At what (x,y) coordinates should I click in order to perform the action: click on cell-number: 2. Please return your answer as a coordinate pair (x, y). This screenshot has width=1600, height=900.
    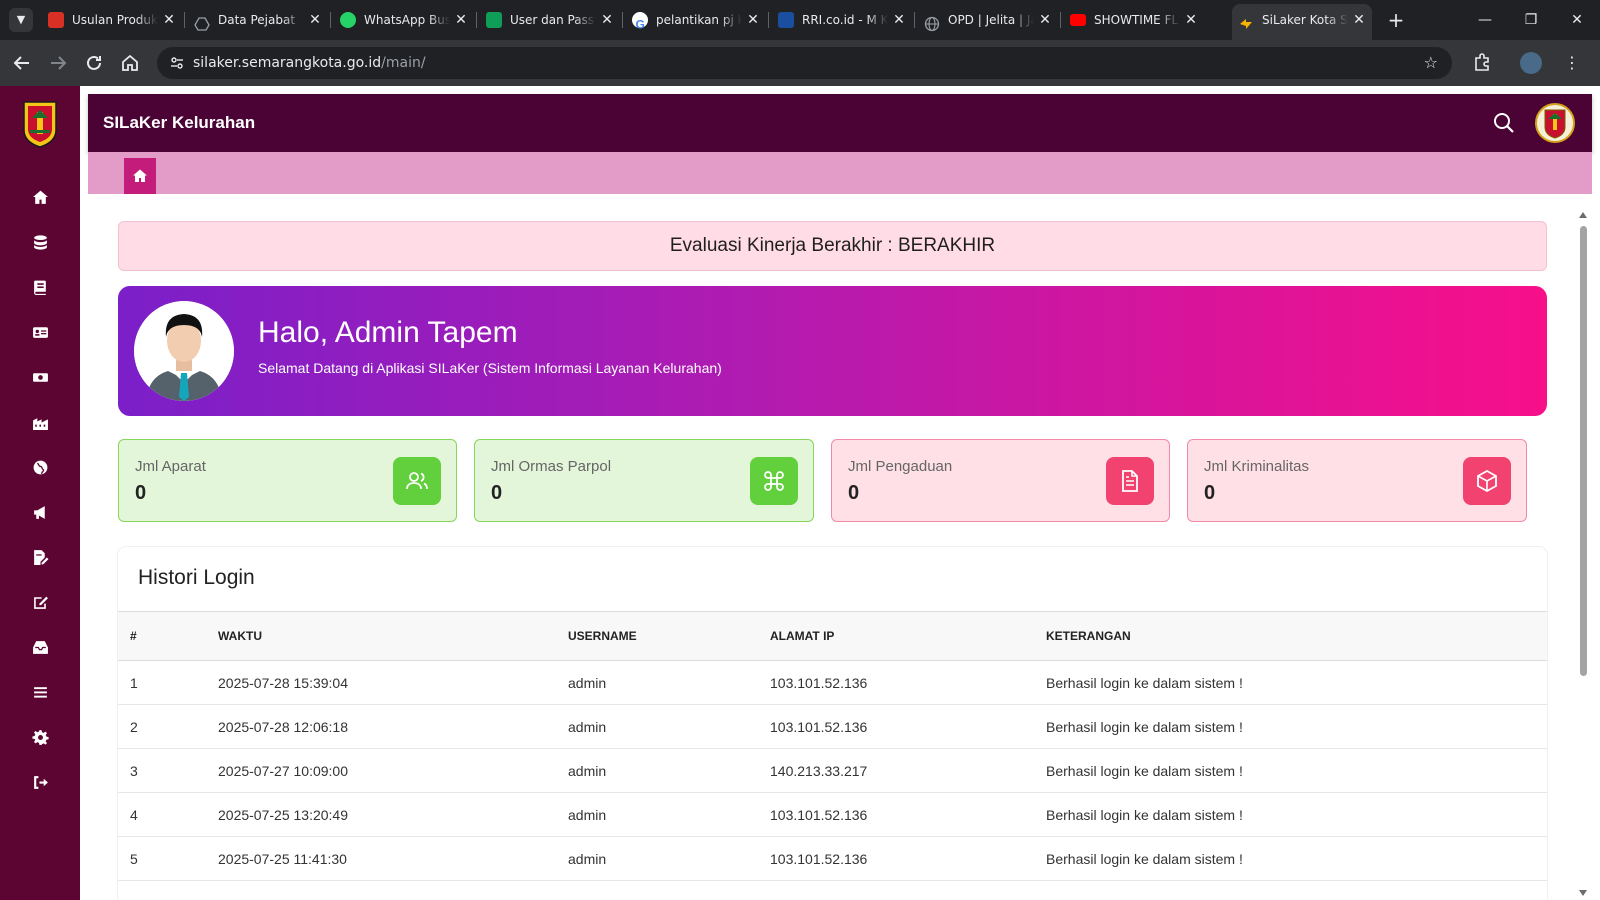
    Looking at the image, I should click on (168, 726).